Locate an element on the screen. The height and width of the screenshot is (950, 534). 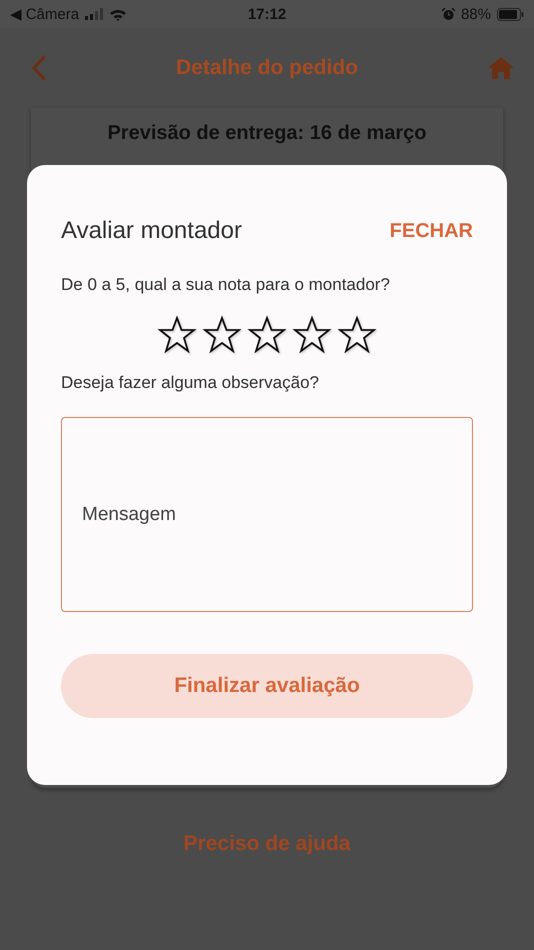
battery-icon is located at coordinates (510, 14).